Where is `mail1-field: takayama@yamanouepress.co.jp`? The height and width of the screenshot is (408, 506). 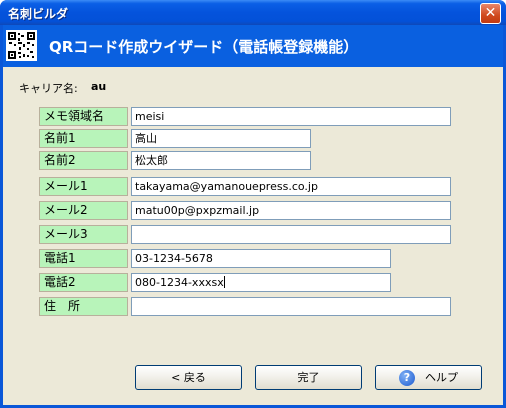 mail1-field: takayama@yamanouepress.co.jp is located at coordinates (291, 186).